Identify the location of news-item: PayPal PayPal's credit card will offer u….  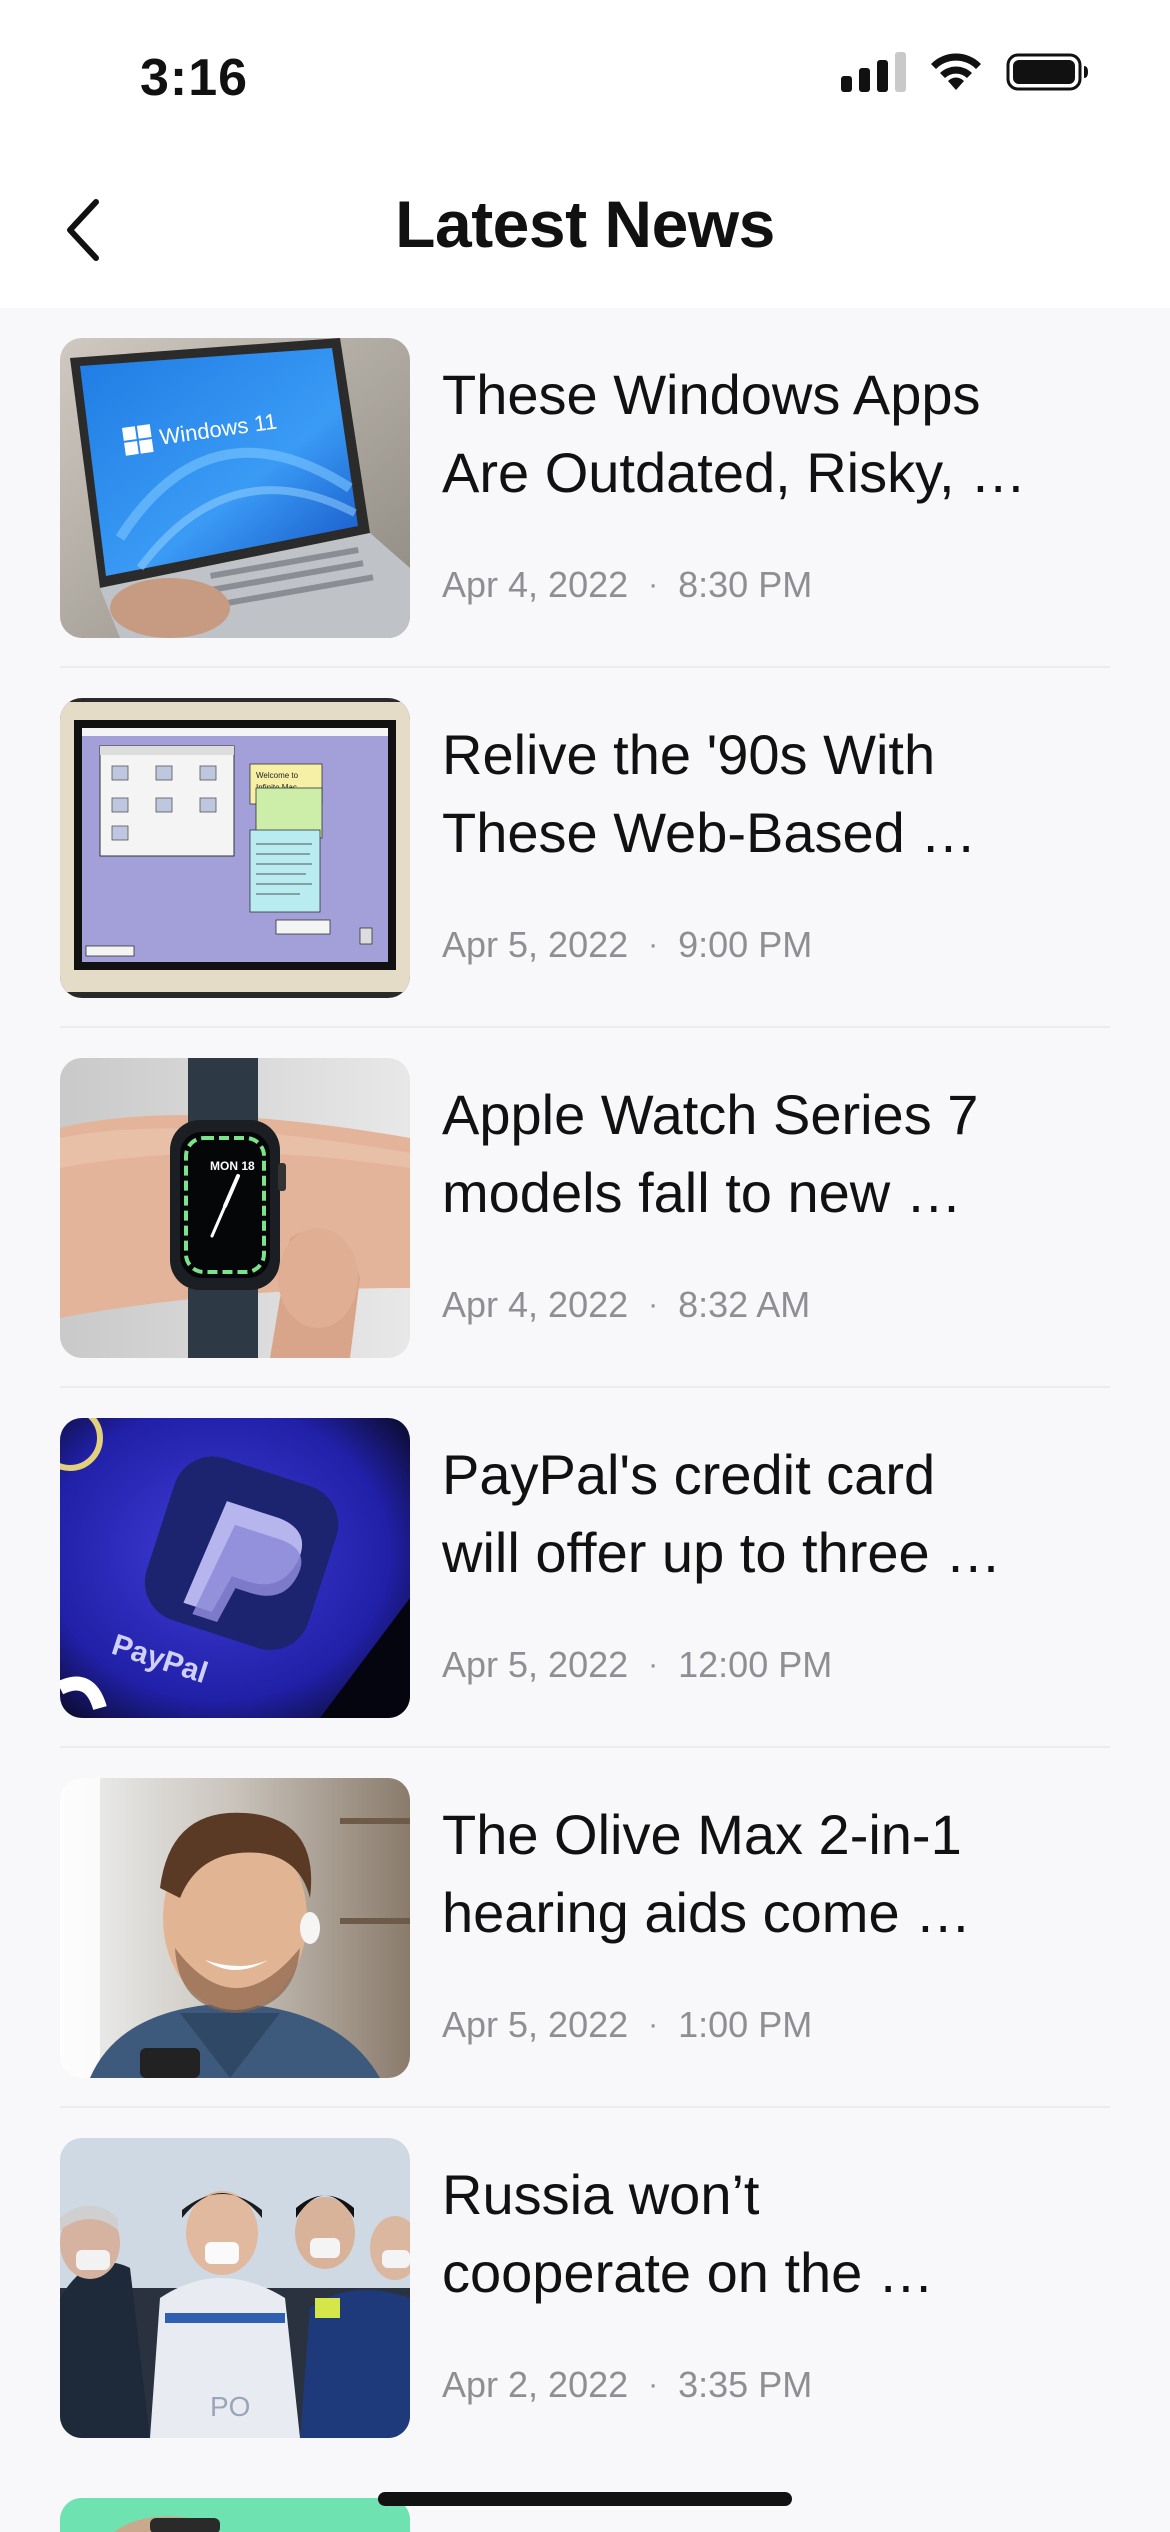
(585, 1568).